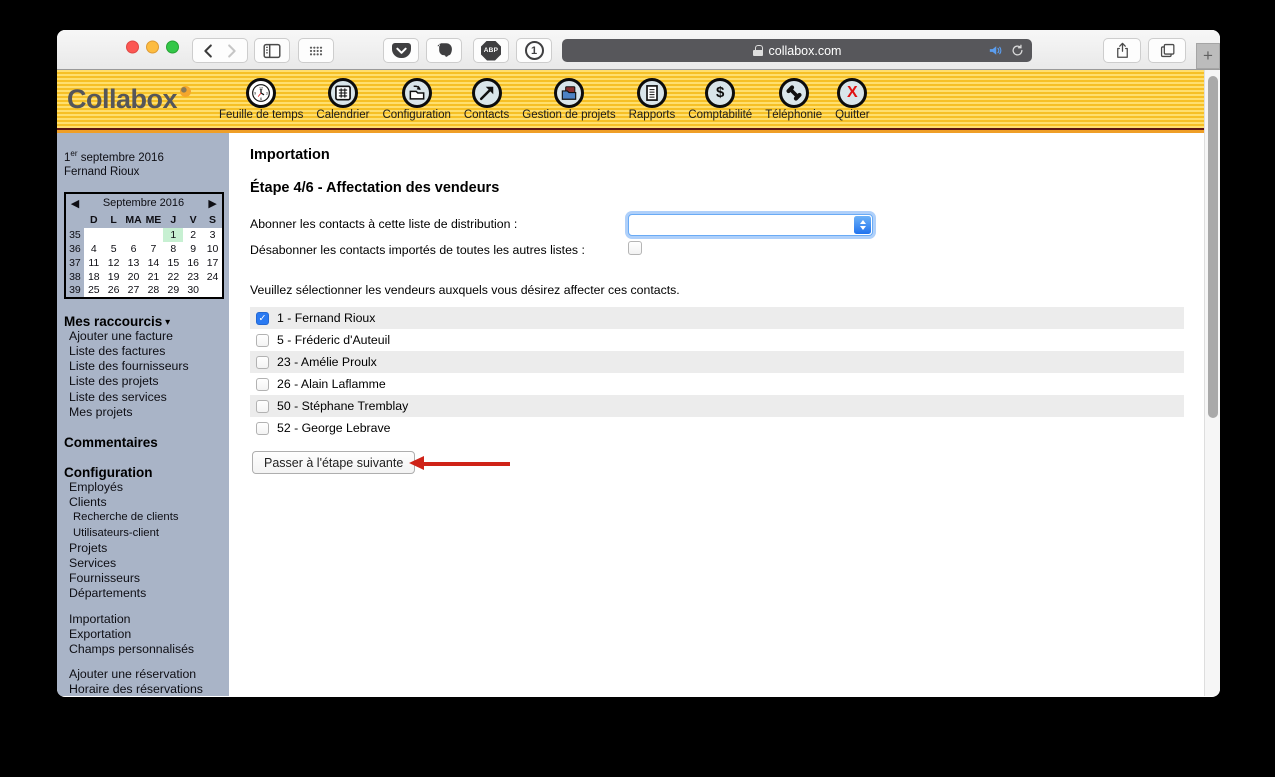 The height and width of the screenshot is (777, 1275). Describe the element at coordinates (93, 262) in the screenshot. I see `calendar-day-cell: 11` at that location.